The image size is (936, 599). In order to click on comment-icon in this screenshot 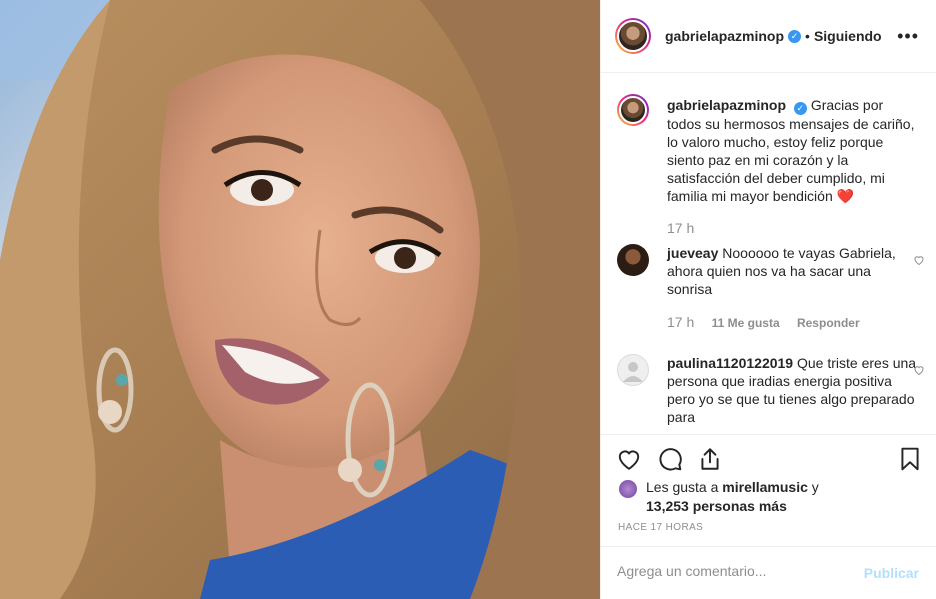, I will do `click(670, 459)`.